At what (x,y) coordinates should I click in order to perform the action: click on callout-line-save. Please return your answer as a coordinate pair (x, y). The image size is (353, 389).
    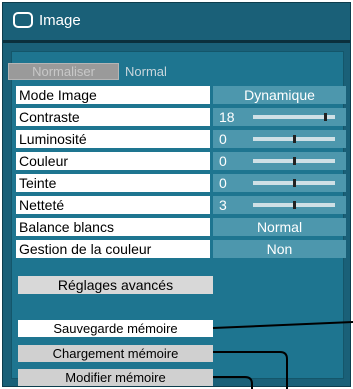
    Looking at the image, I should click on (282, 325).